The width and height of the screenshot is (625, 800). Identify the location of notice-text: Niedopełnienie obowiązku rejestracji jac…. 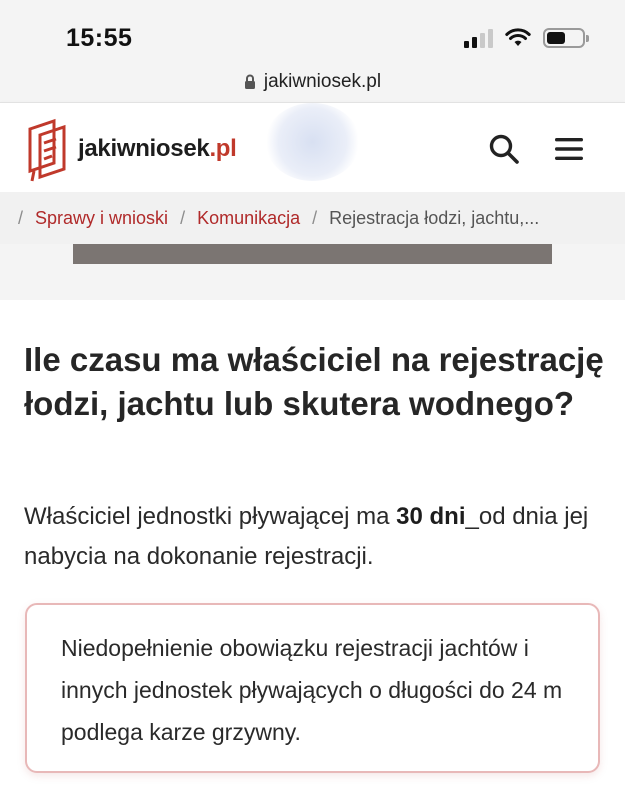
(312, 690).